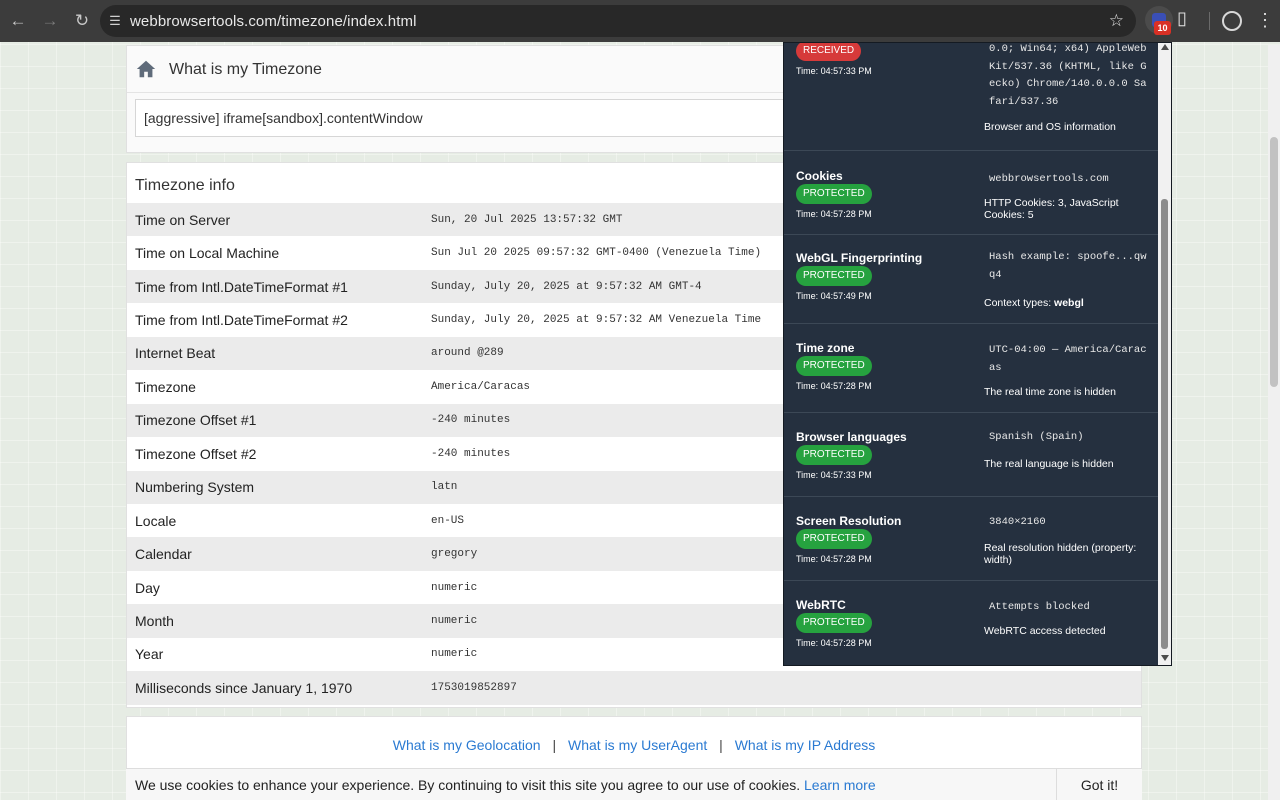 The image size is (1280, 800). What do you see at coordinates (1024, 101) in the screenshot?
I see `value-line: fari/537.36` at bounding box center [1024, 101].